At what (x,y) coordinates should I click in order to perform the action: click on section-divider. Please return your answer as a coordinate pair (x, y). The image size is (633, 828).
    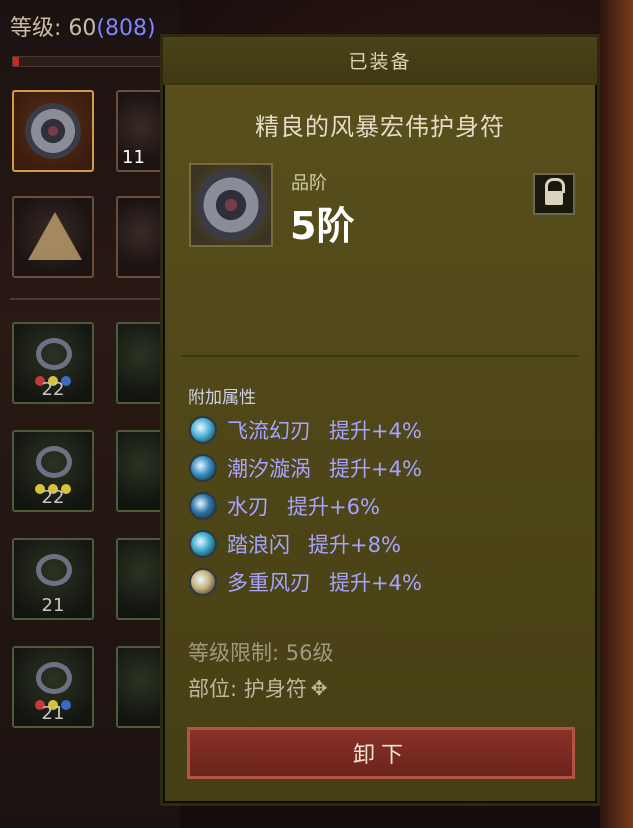
    Looking at the image, I should click on (380, 356).